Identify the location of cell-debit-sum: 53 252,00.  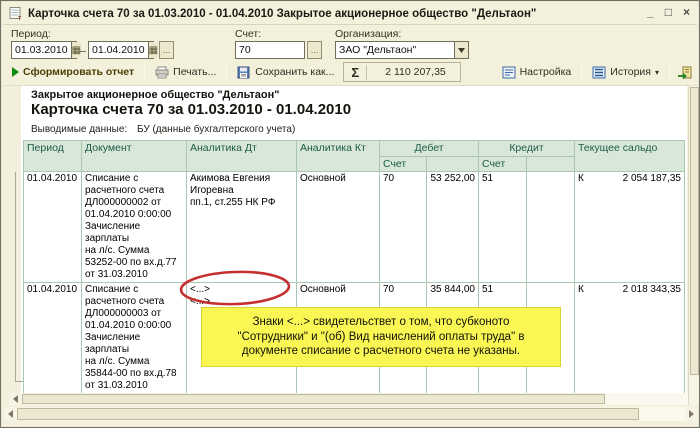
(452, 227).